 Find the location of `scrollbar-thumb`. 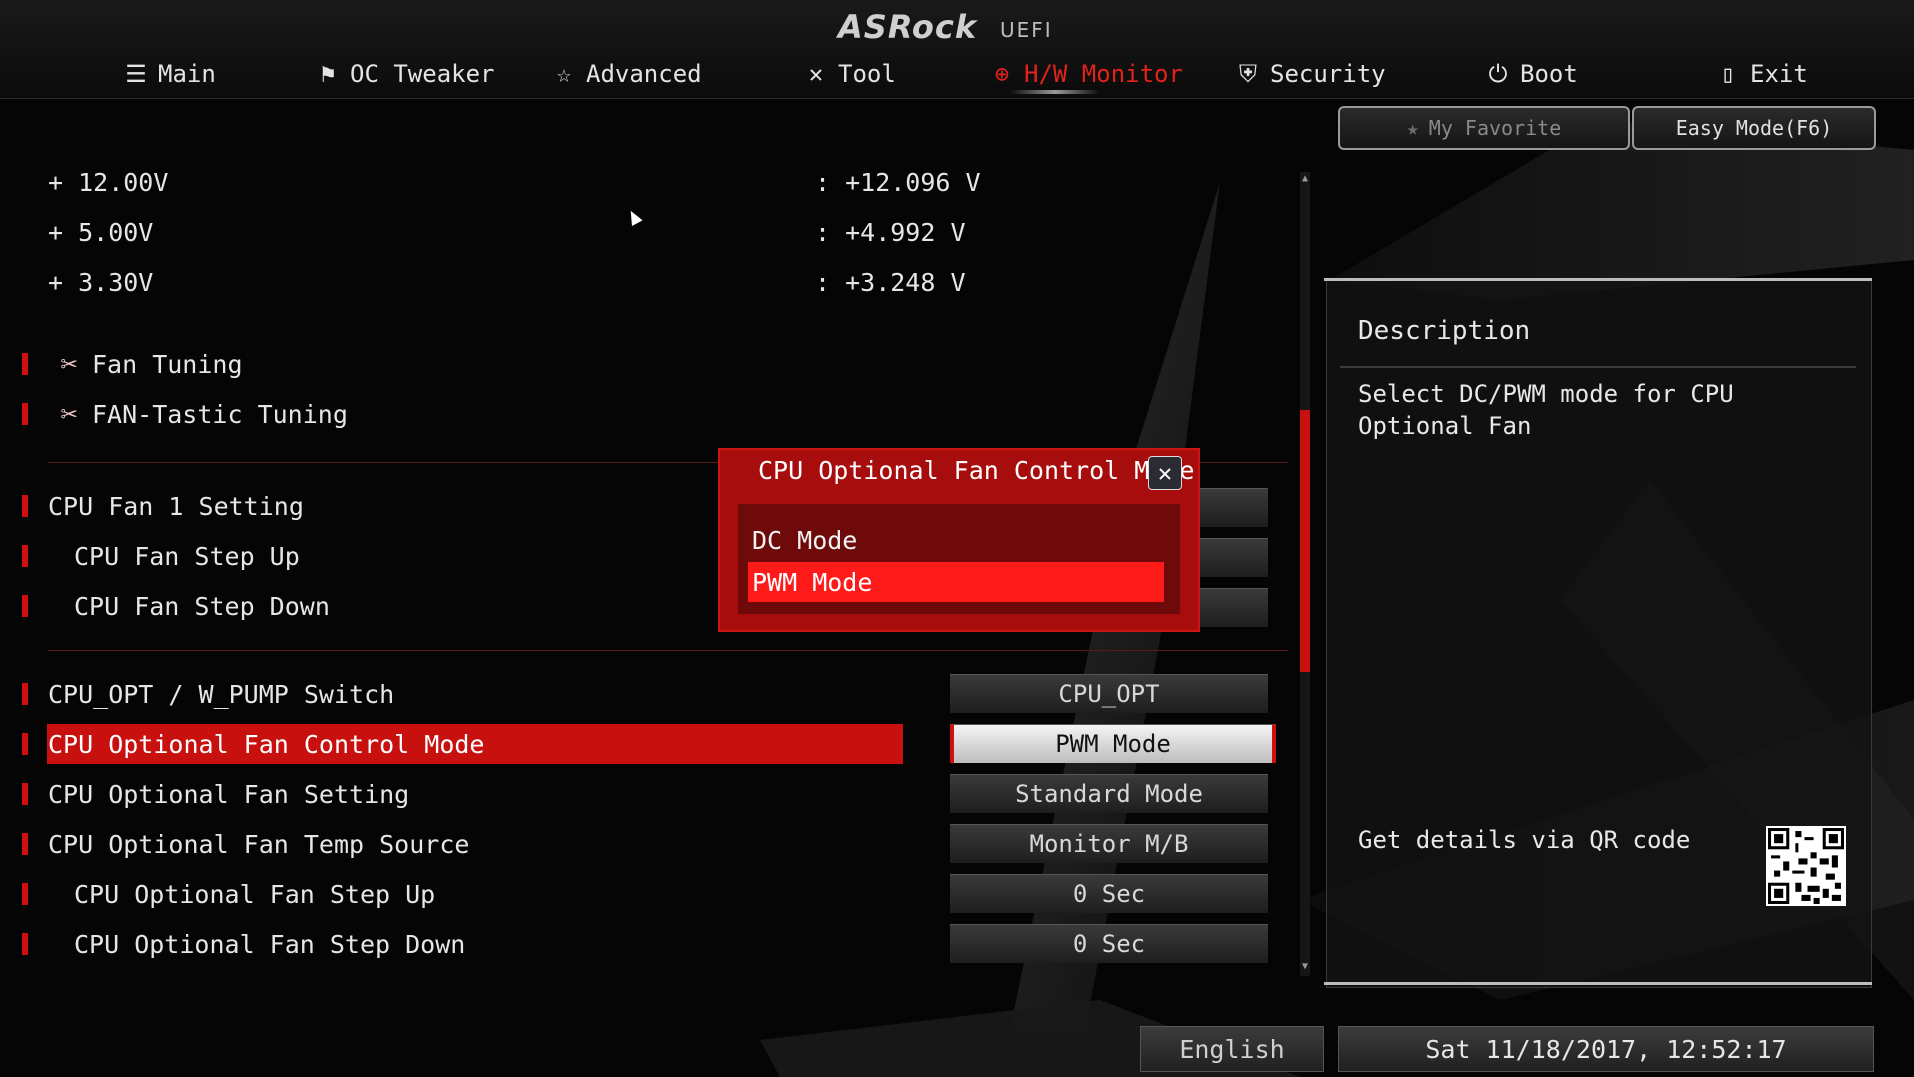

scrollbar-thumb is located at coordinates (1305, 541).